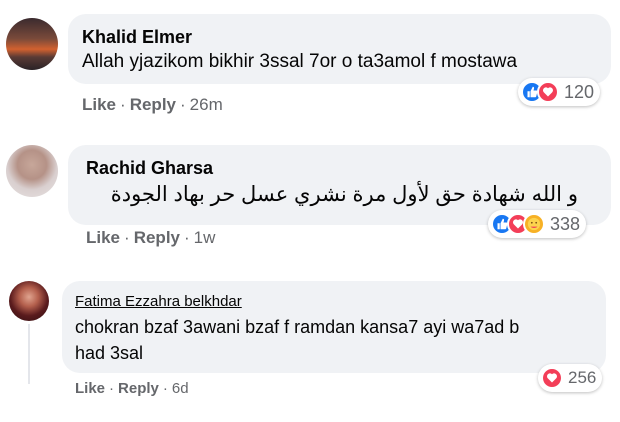 The image size is (620, 422). What do you see at coordinates (137, 37) in the screenshot?
I see `comment-author: Khalid Elmer` at bounding box center [137, 37].